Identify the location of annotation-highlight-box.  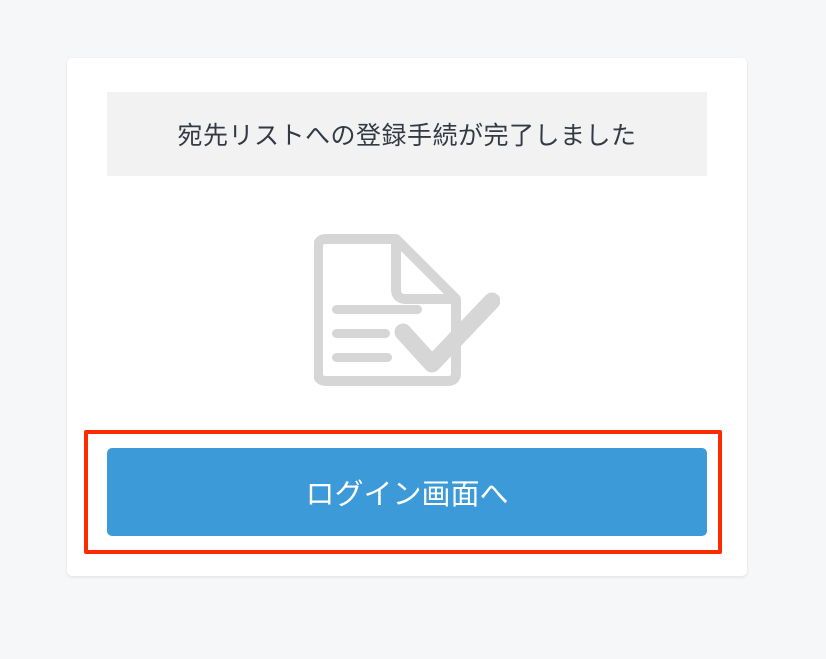
(403, 492).